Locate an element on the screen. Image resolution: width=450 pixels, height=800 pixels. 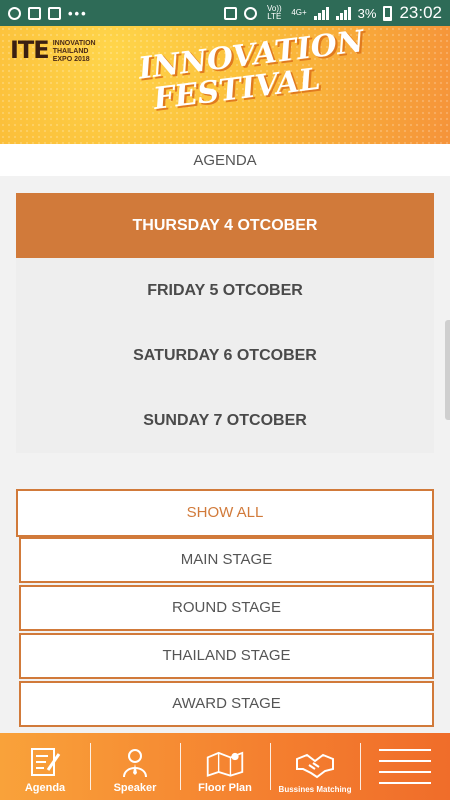
nav-agenda: Agenda is located at coordinates (45, 766).